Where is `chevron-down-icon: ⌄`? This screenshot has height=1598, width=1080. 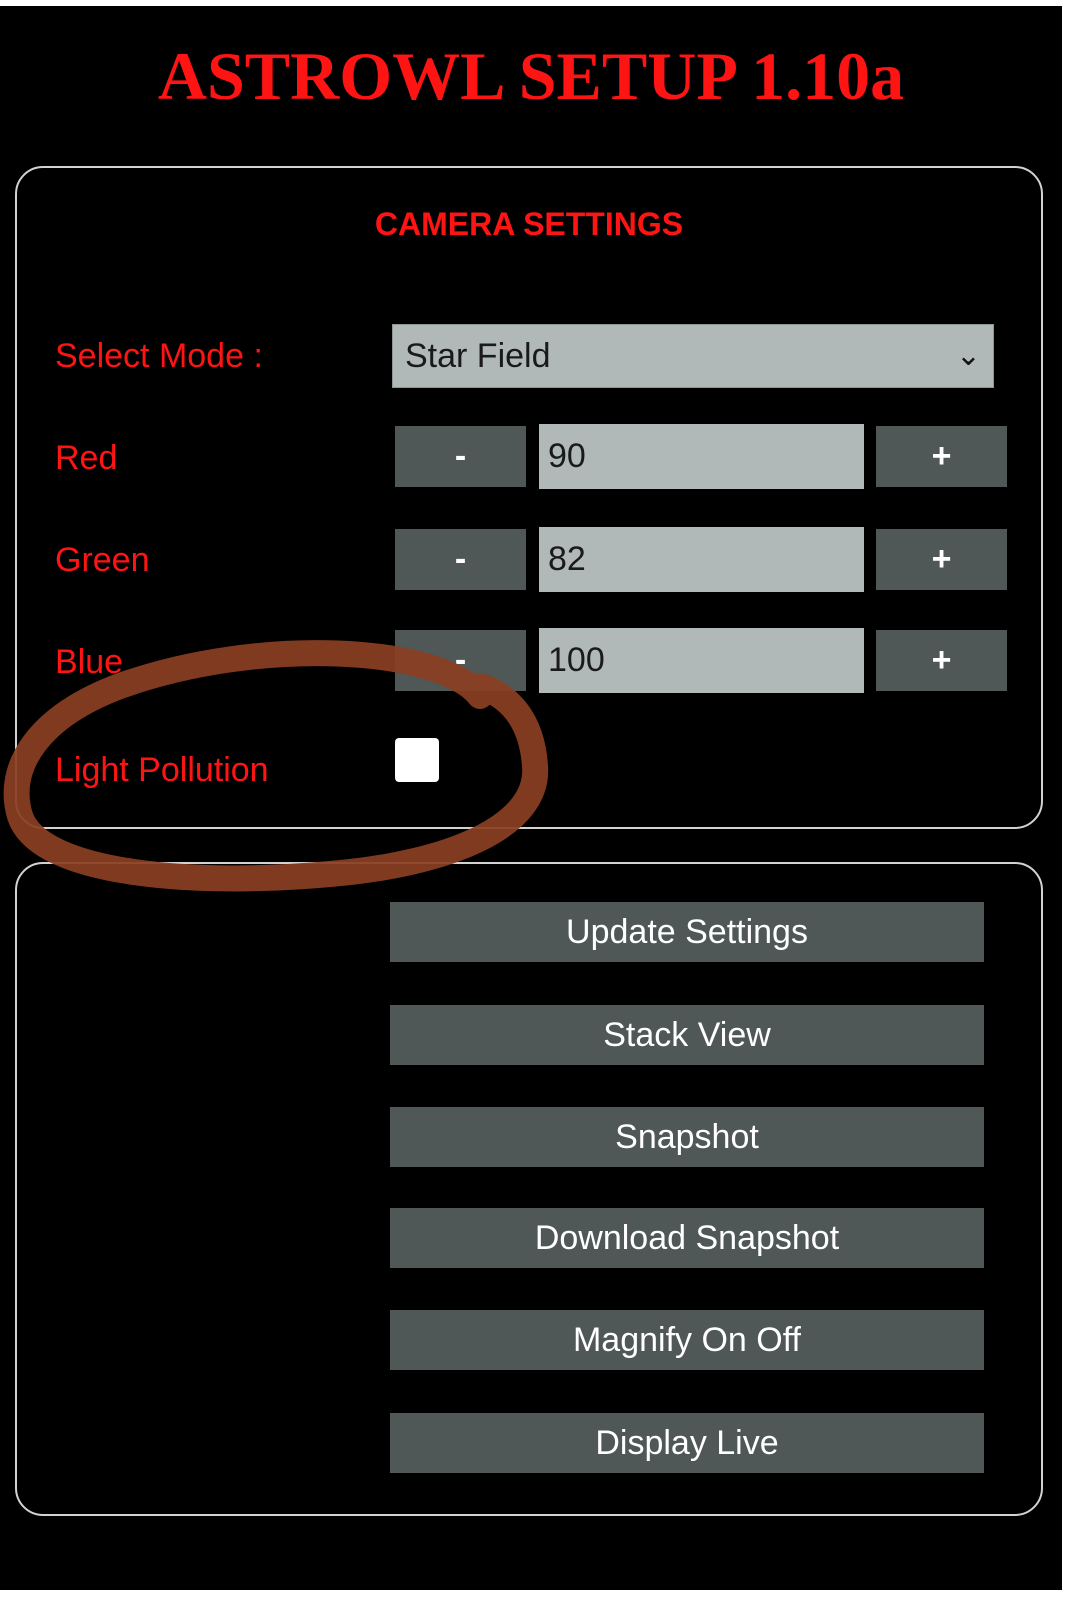
chevron-down-icon: ⌄ is located at coordinates (968, 355).